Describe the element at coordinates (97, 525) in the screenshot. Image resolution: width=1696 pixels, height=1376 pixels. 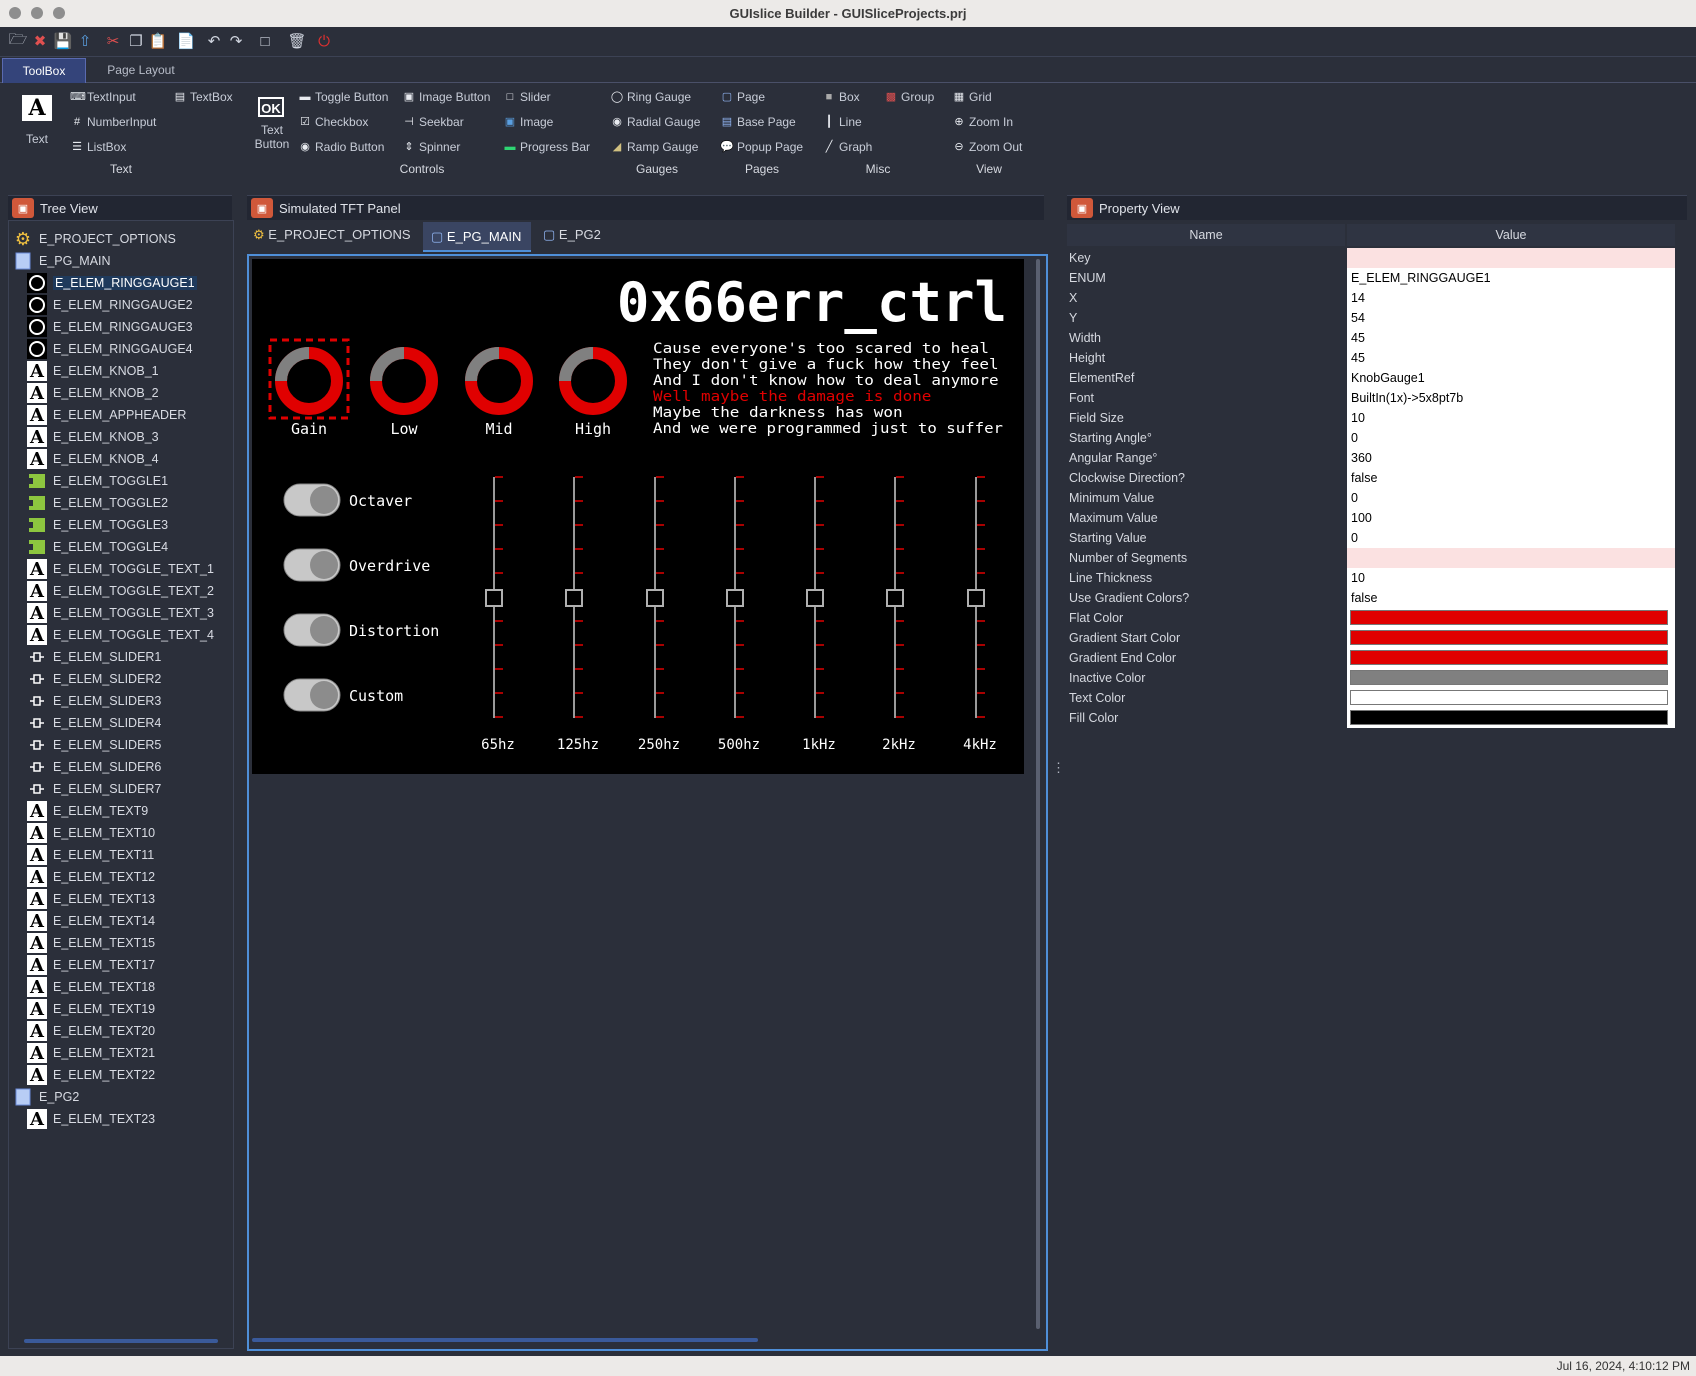
I see `tree-item: E_ELEM_TOGGLE3` at that location.